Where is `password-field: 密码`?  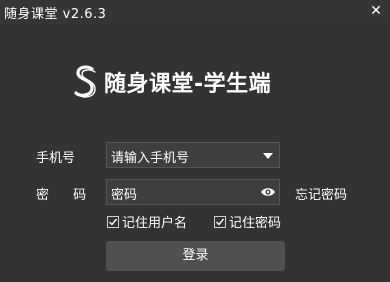
password-field: 密码 is located at coordinates (193, 192).